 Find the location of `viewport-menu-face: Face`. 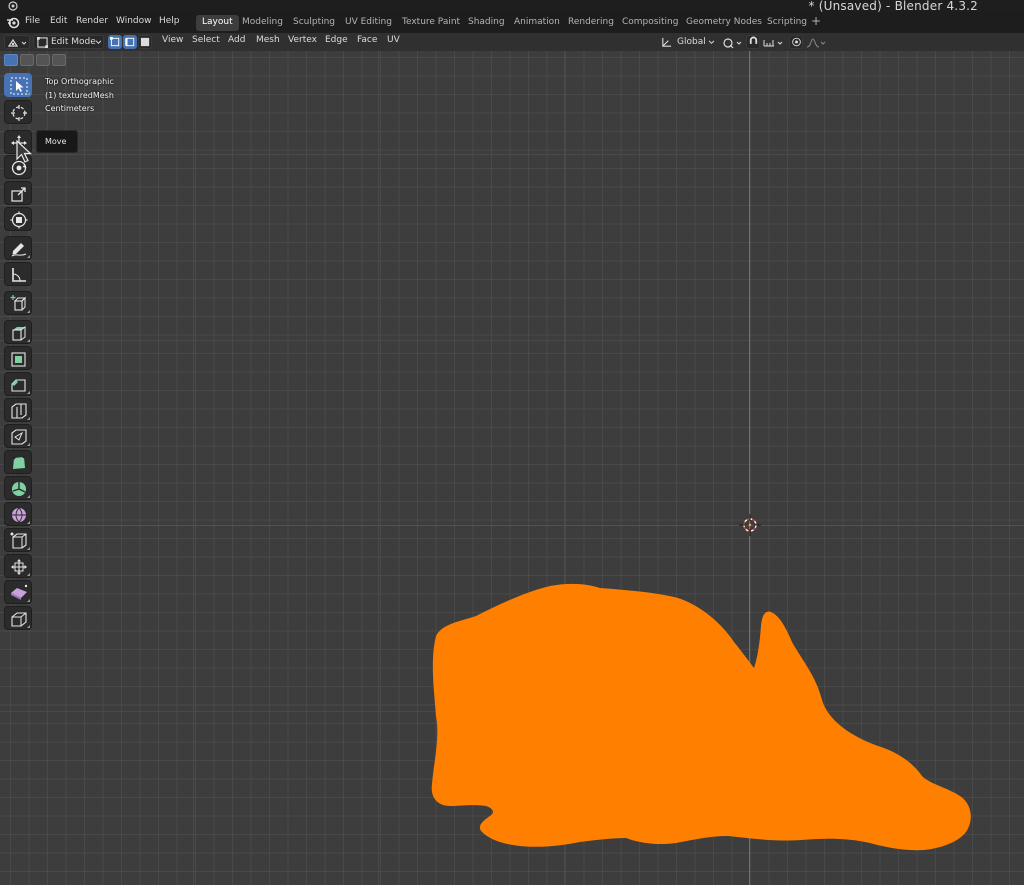

viewport-menu-face: Face is located at coordinates (367, 40).